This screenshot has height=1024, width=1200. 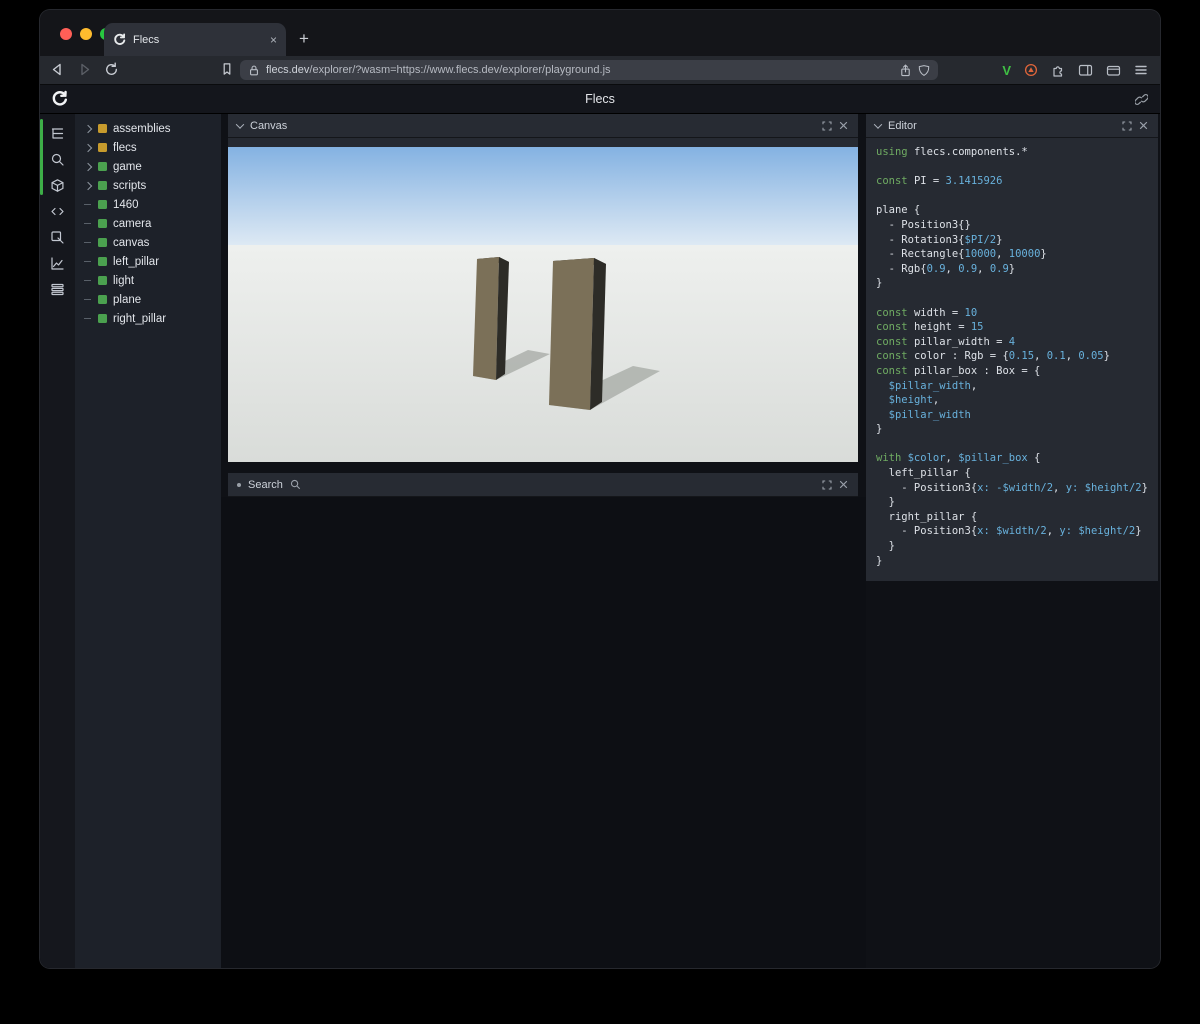 What do you see at coordinates (132, 223) in the screenshot?
I see `tree-item-label: camera` at bounding box center [132, 223].